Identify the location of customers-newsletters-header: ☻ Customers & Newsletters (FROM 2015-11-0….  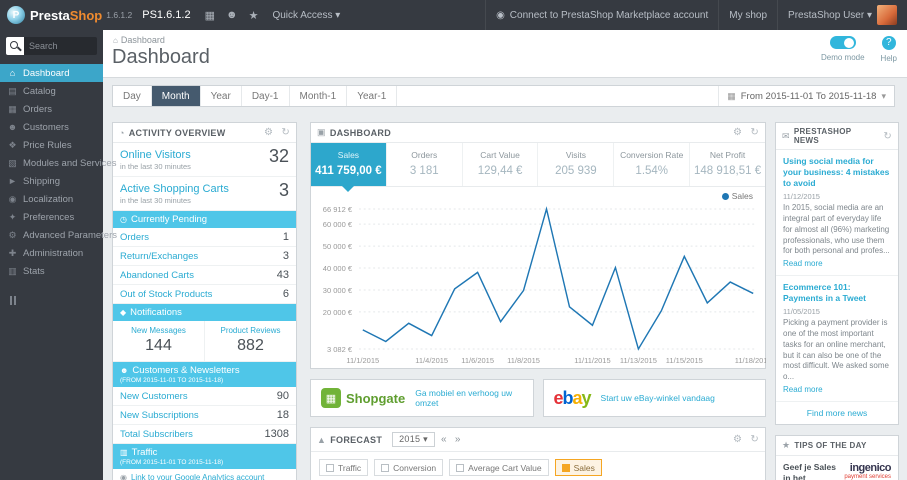
(204, 374).